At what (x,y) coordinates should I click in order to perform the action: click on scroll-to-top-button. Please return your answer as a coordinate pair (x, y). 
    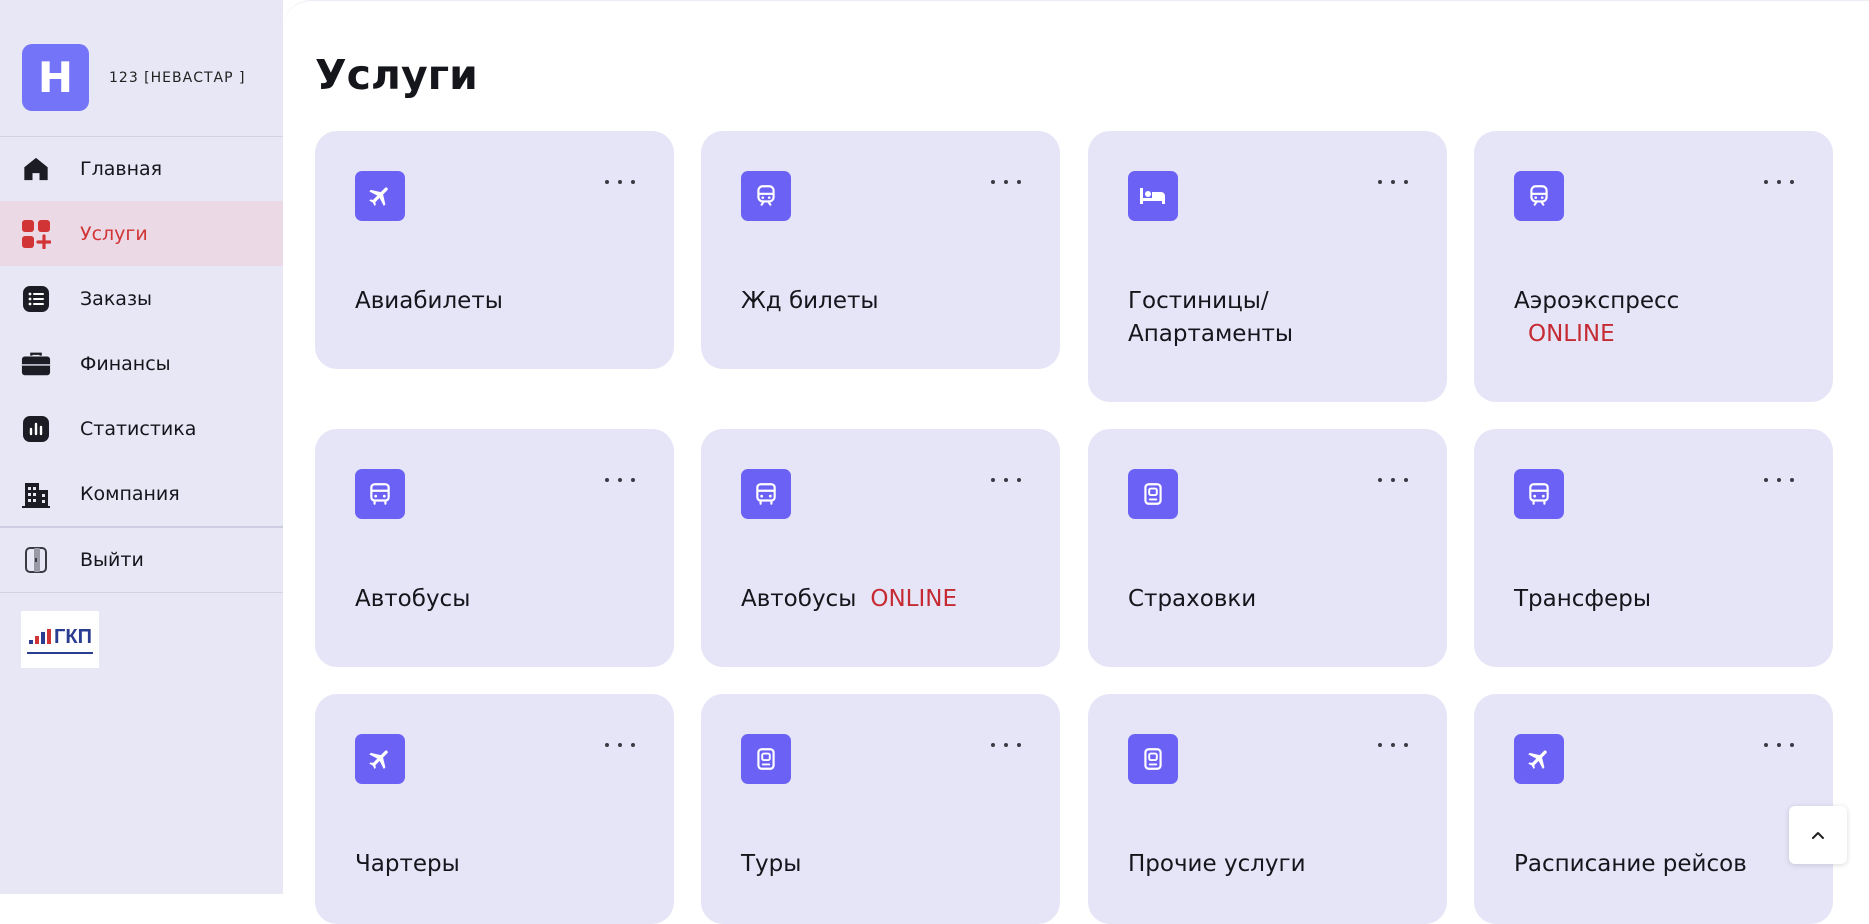
    Looking at the image, I should click on (1818, 835).